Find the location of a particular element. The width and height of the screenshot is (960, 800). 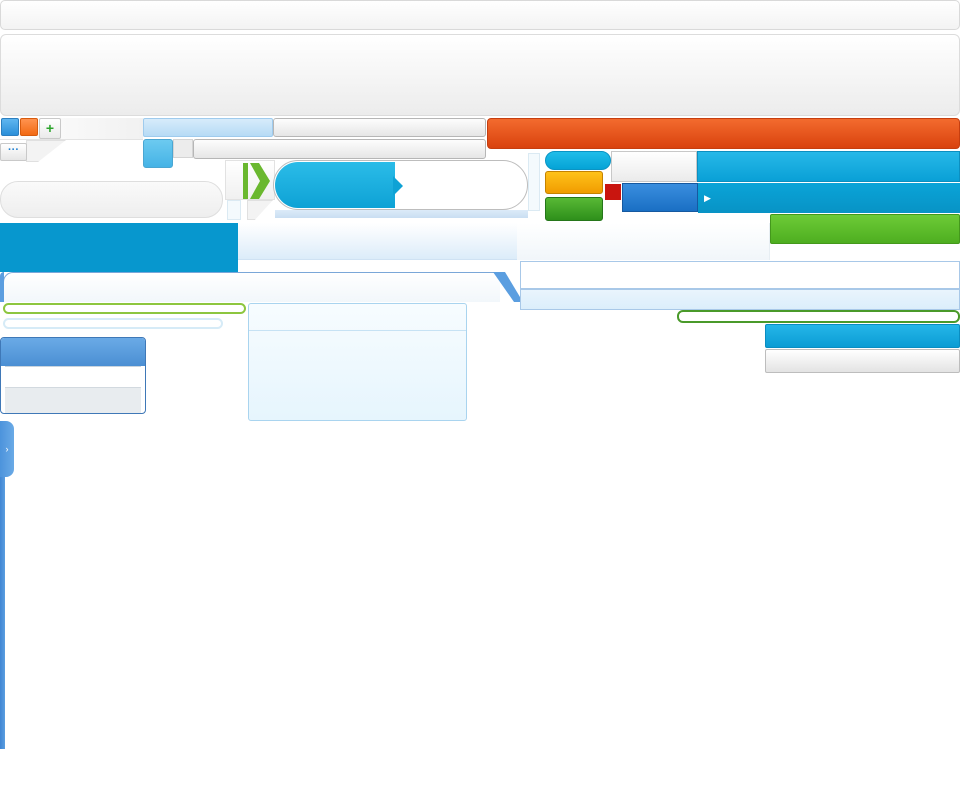

blue-header-block is located at coordinates (119, 247).